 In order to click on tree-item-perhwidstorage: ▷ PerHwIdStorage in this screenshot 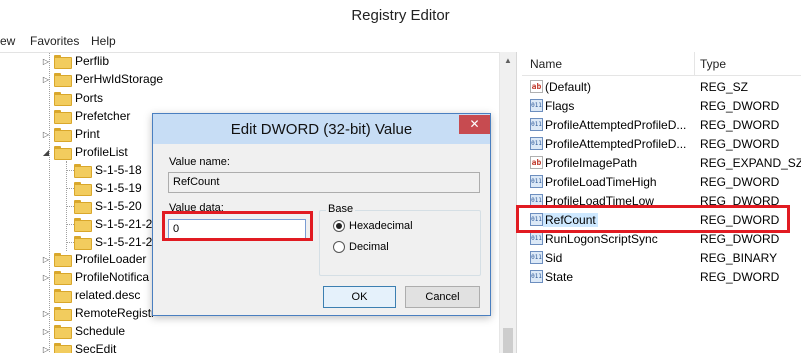, I will do `click(102, 79)`.